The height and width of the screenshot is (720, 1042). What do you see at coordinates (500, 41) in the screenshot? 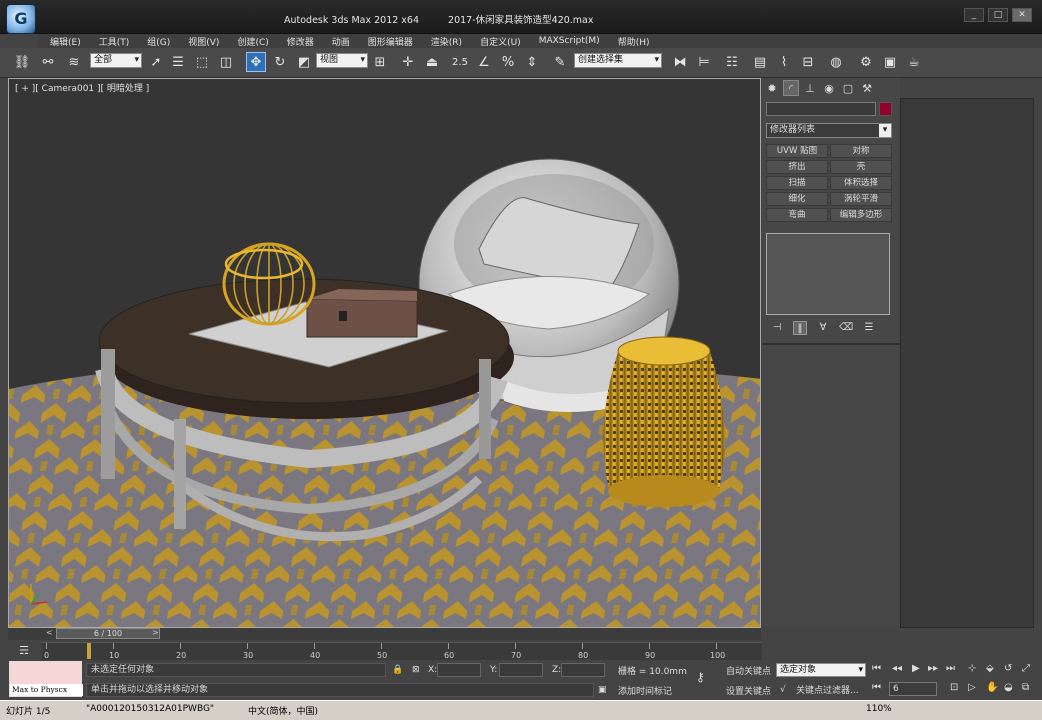
I see `menu-customize: 自定义(U)` at bounding box center [500, 41].